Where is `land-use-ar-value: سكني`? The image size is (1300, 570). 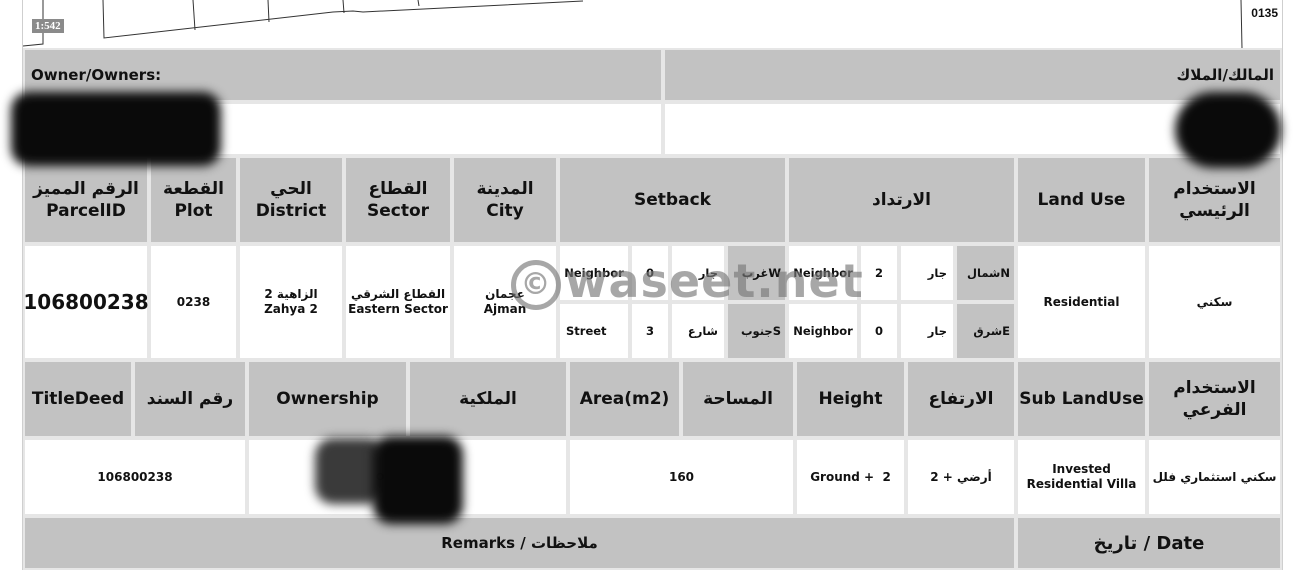
land-use-ar-value: سكني is located at coordinates (1214, 302).